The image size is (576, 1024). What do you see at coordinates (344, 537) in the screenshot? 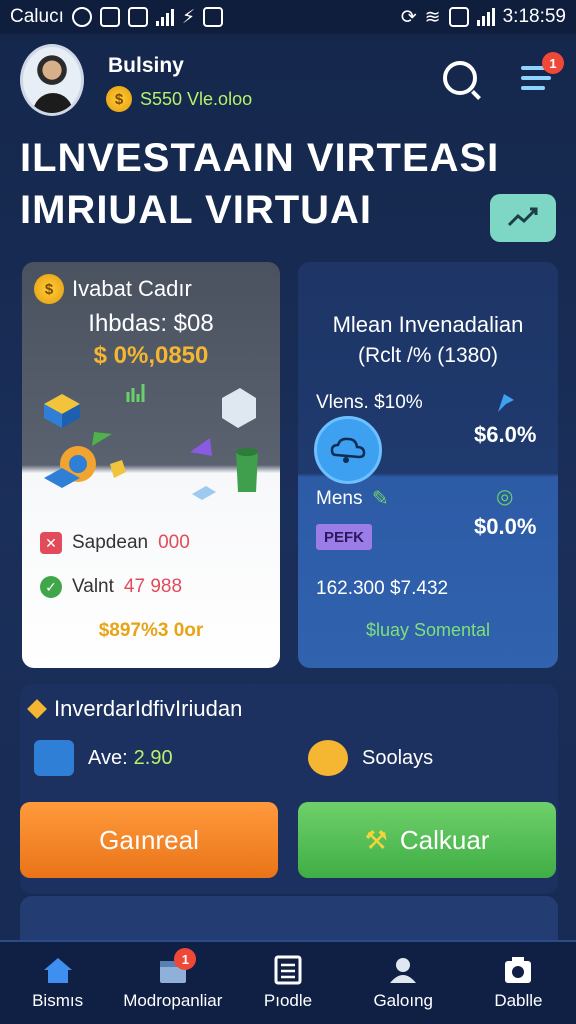
I see `tag-badge: PEFK` at bounding box center [344, 537].